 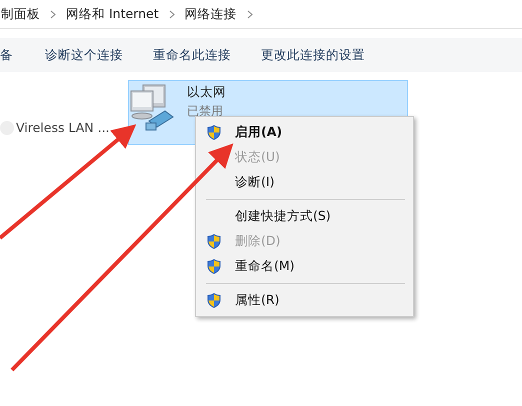 I want to click on menu-item: 属性(R), so click(x=304, y=300).